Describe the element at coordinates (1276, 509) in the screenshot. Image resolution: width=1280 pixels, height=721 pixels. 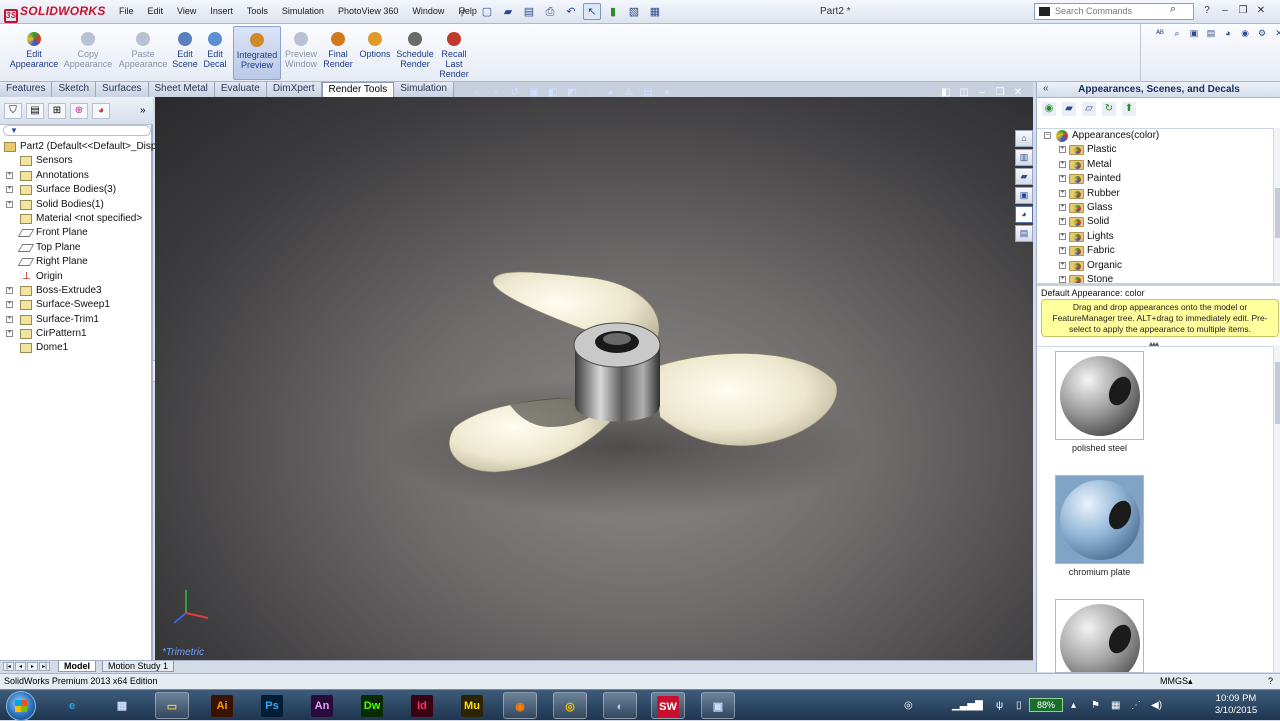
I see `swatches-scrollbar` at that location.